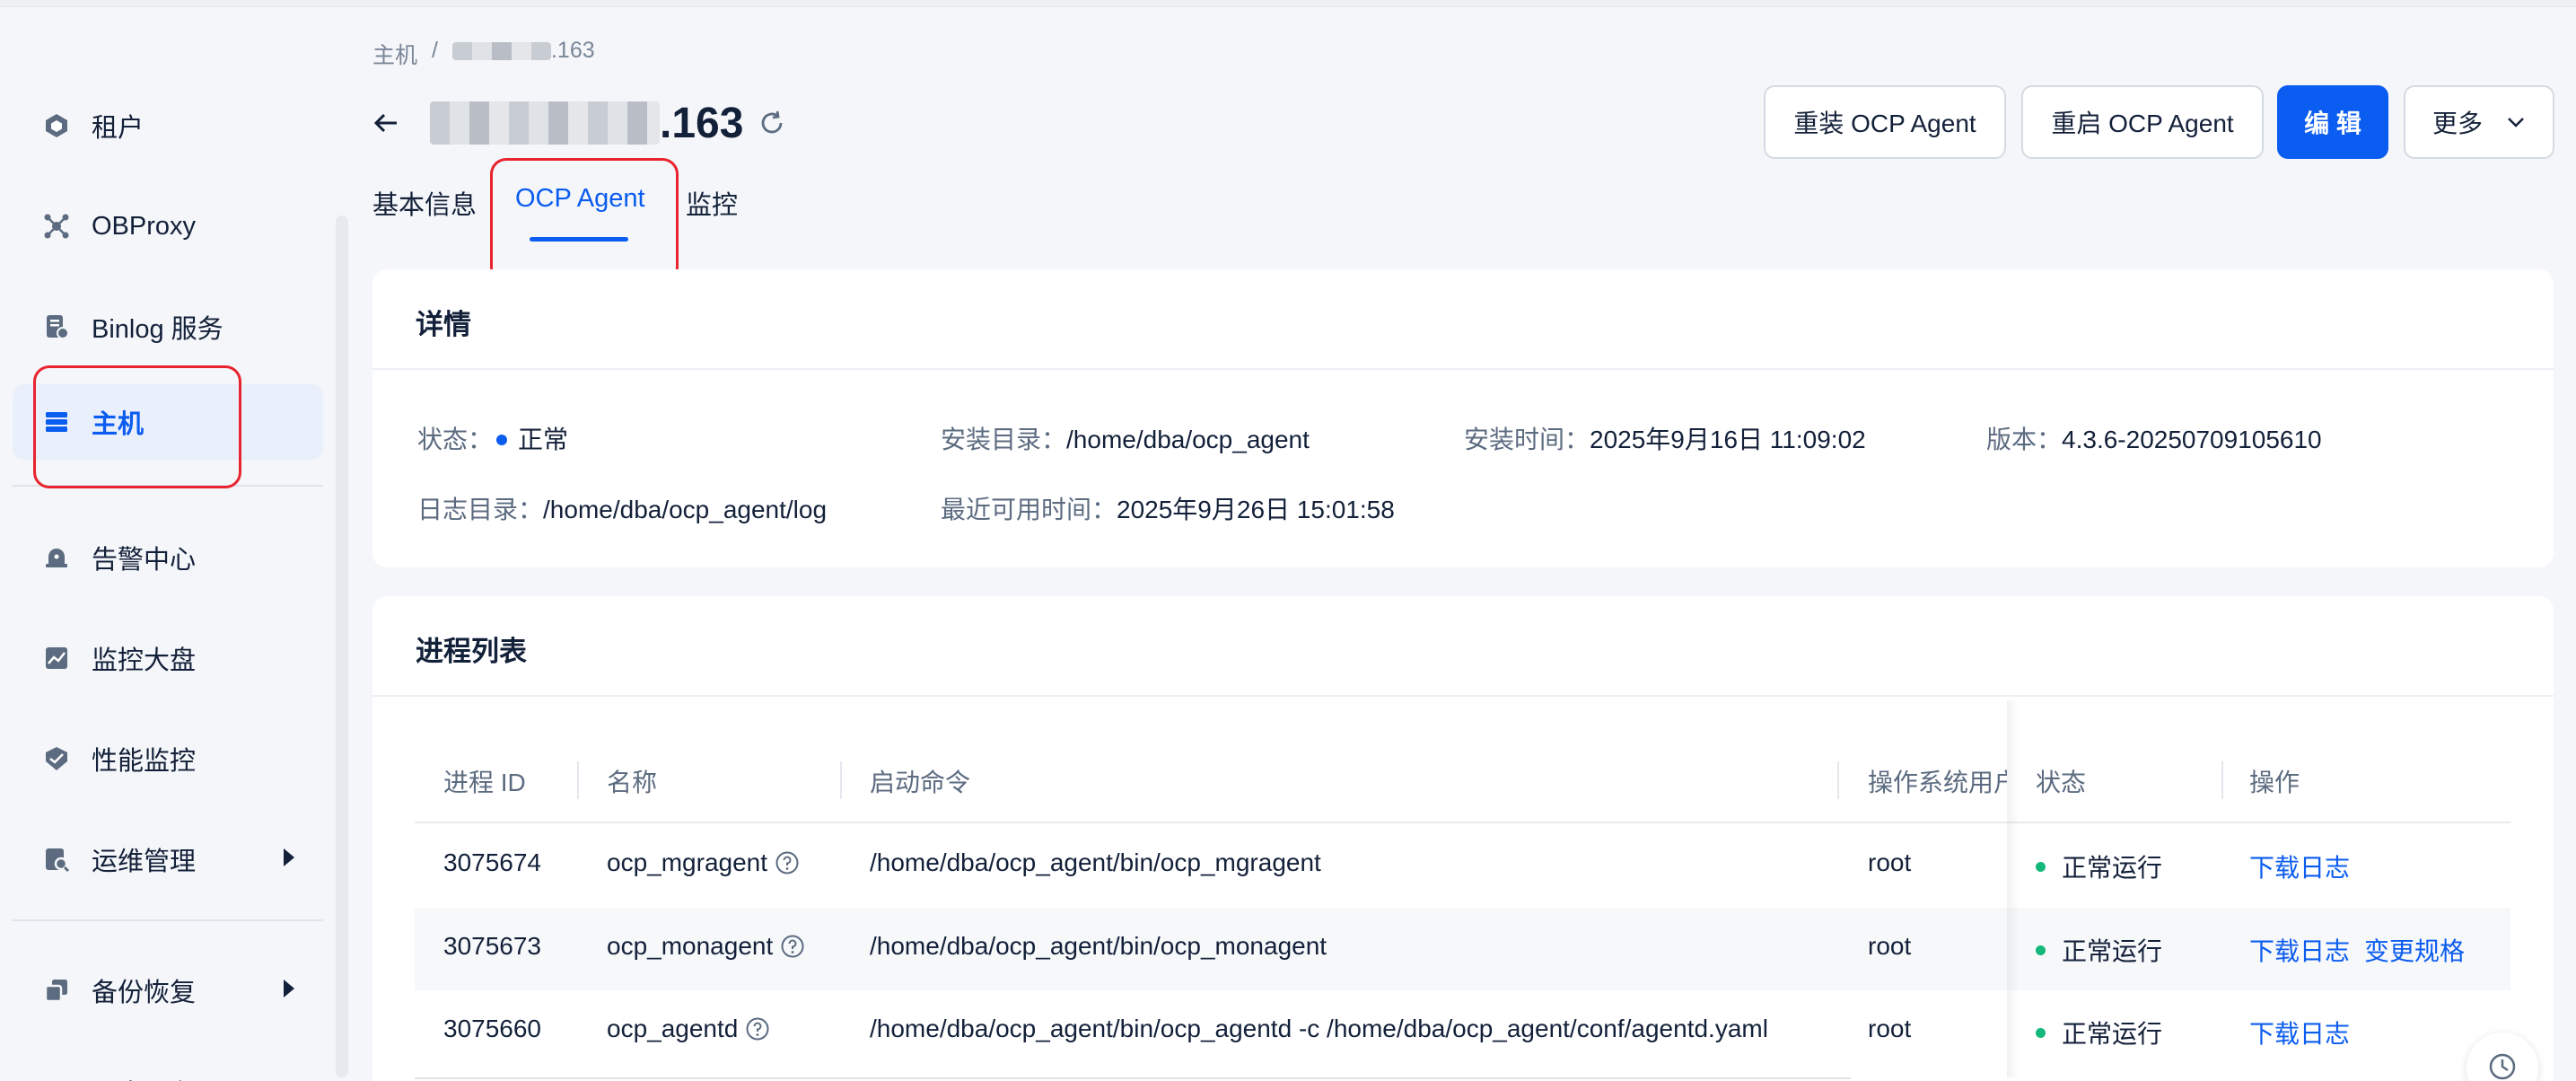 This screenshot has height=1081, width=2576. Describe the element at coordinates (492, 946) in the screenshot. I see `cell-pid: 3075673` at that location.